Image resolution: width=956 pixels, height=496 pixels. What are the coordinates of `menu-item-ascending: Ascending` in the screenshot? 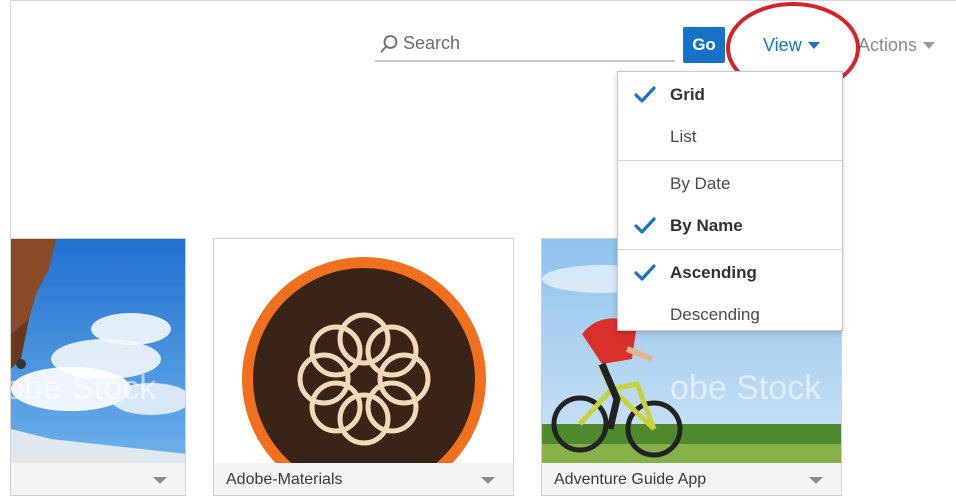 It's located at (730, 273).